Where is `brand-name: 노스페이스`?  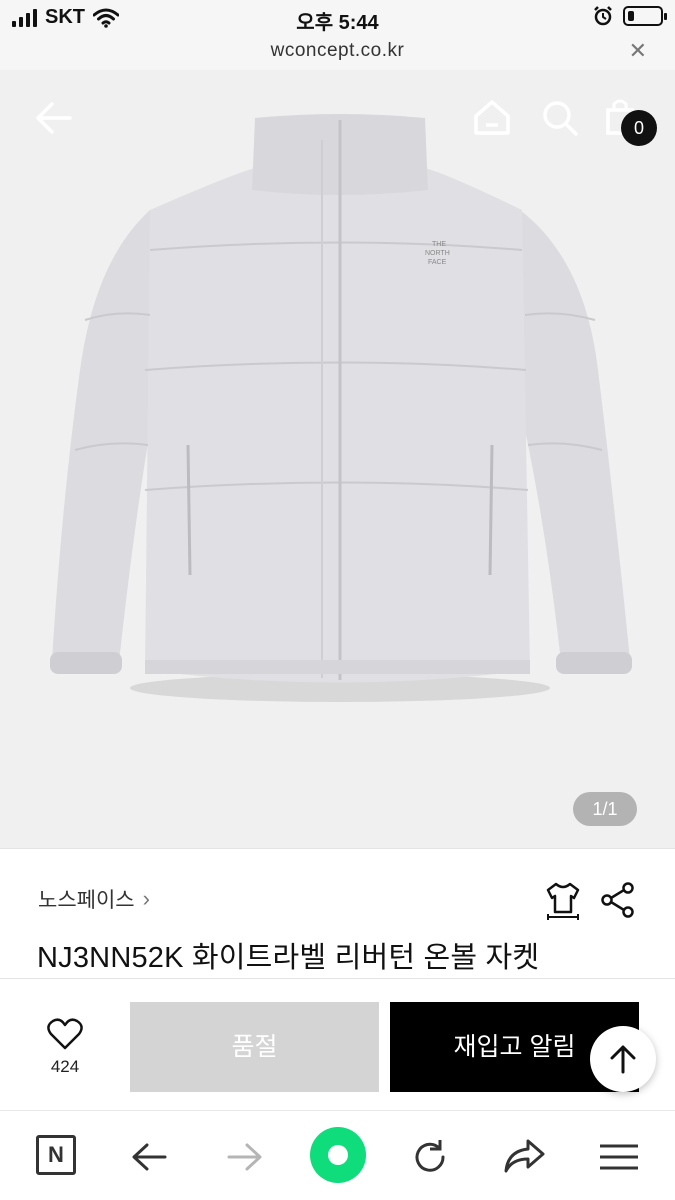 brand-name: 노스페이스 is located at coordinates (86, 899).